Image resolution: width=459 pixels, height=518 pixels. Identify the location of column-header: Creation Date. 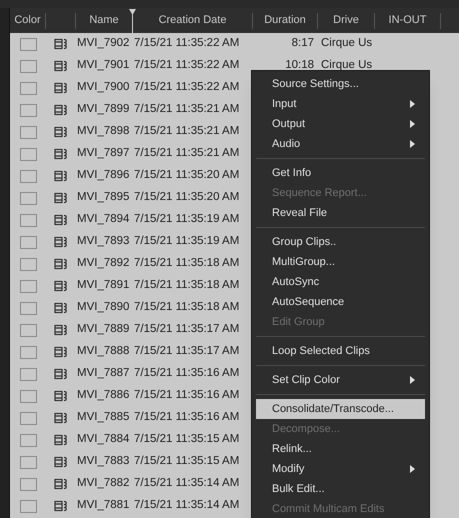
(192, 20).